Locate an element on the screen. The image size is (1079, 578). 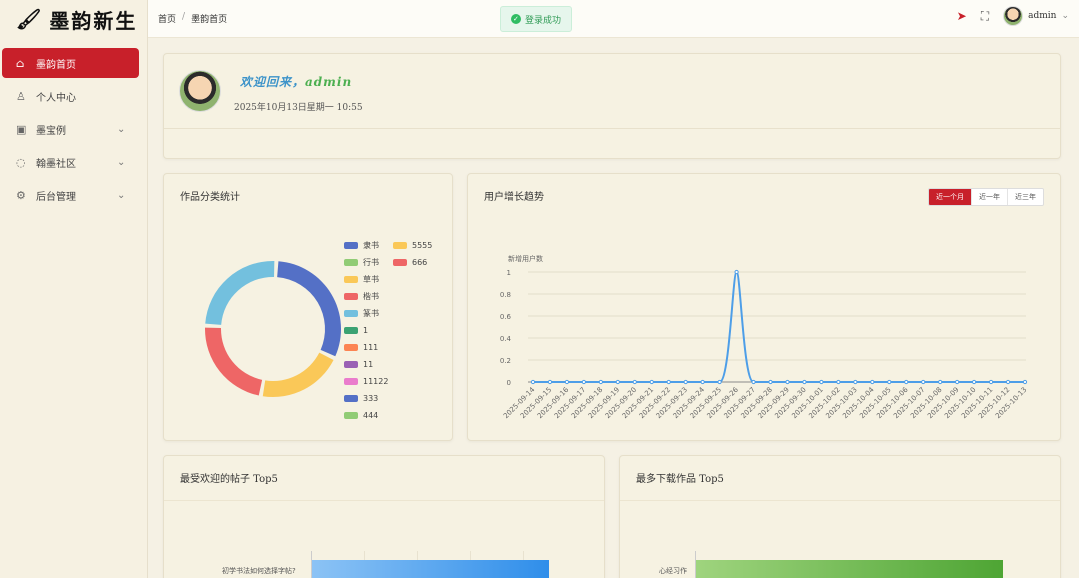
legend-item: 隶书 is located at coordinates (366, 245).